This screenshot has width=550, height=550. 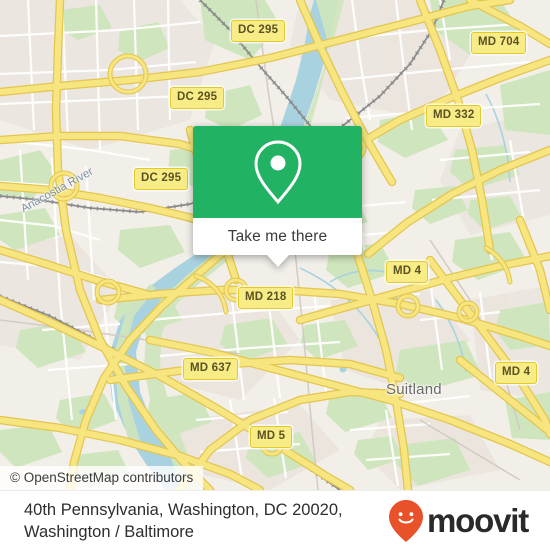 What do you see at coordinates (161, 179) in the screenshot?
I see `route-shield-dc-295-lower: DC 295` at bounding box center [161, 179].